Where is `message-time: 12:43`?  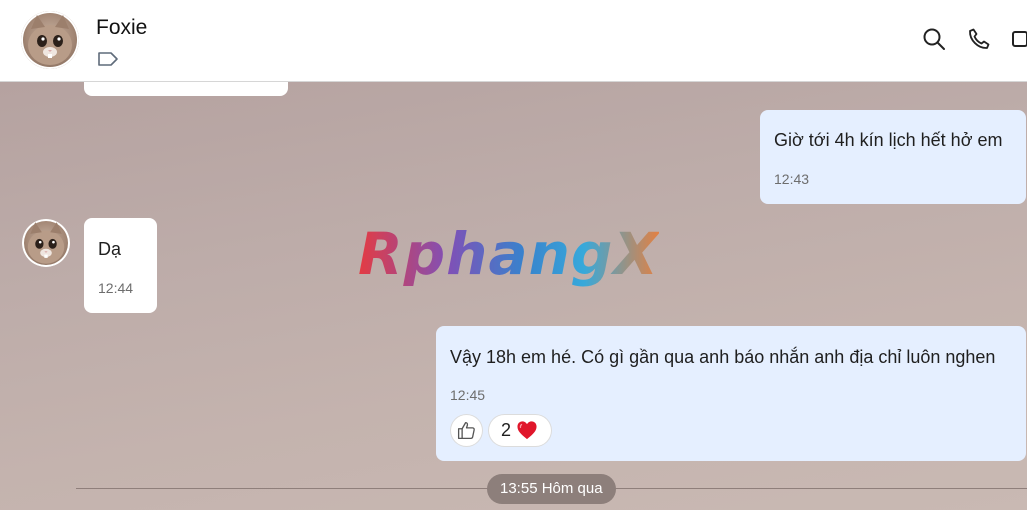
message-time: 12:43 is located at coordinates (792, 179).